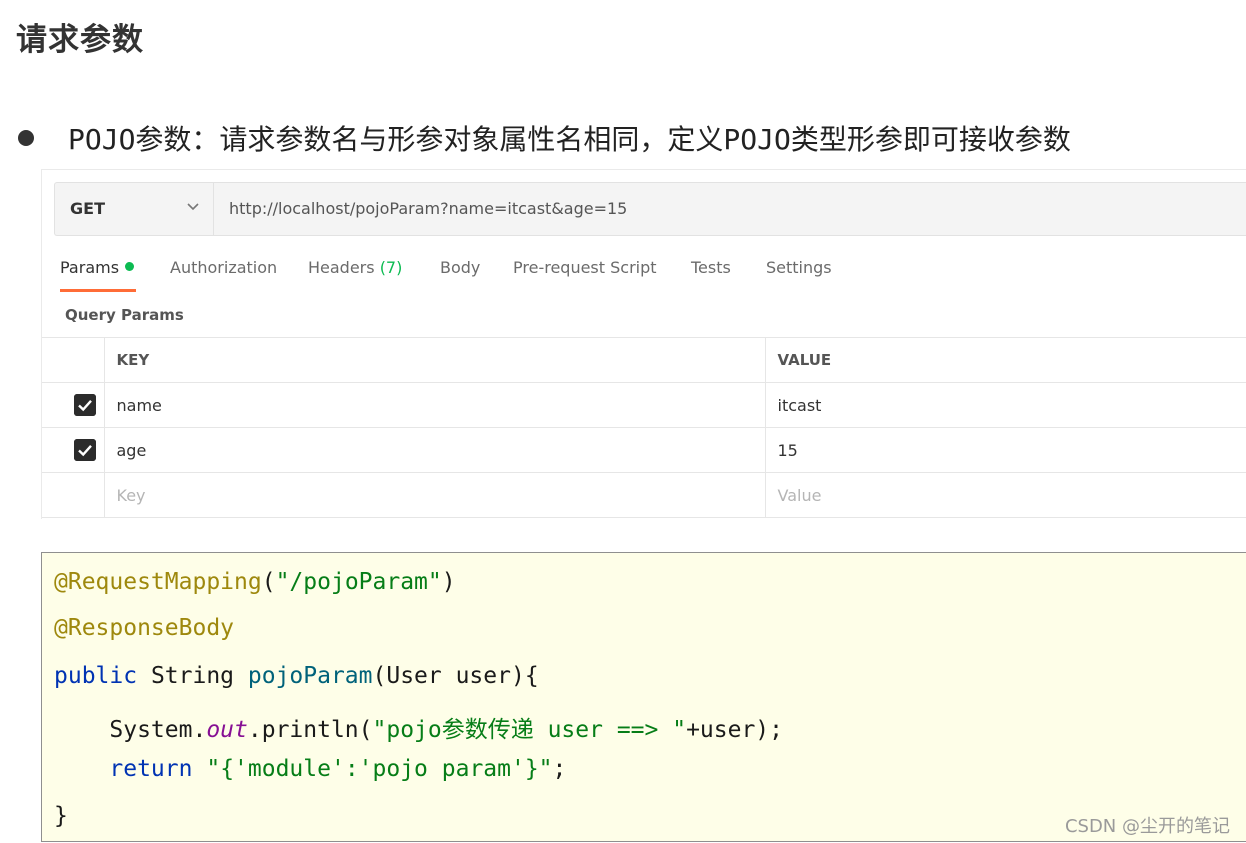  What do you see at coordinates (1005, 405) in the screenshot?
I see `param-value-cell: itcast` at bounding box center [1005, 405].